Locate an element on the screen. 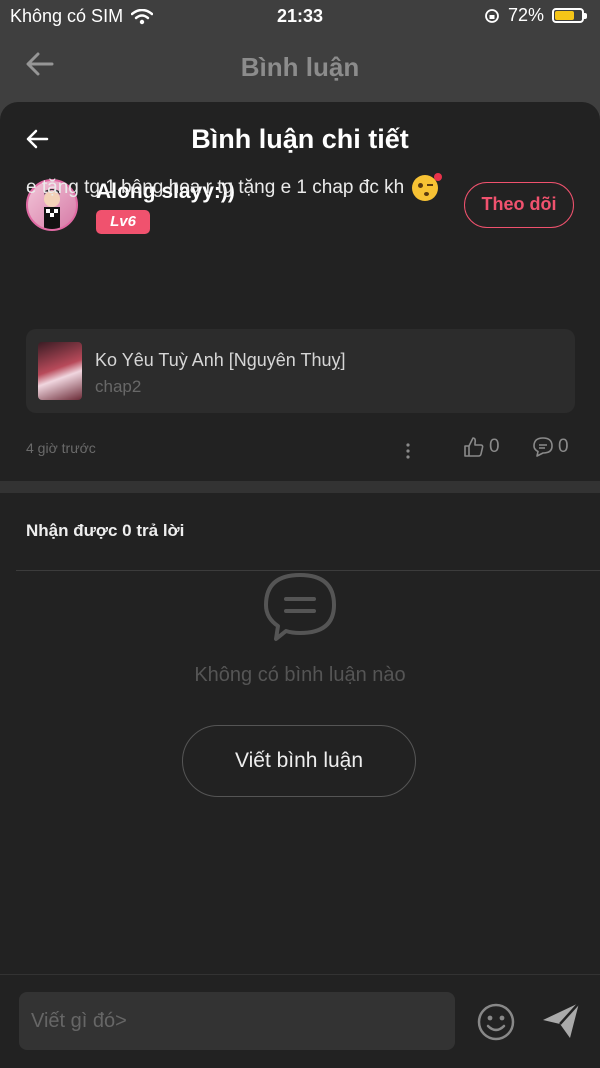 This screenshot has width=600, height=1068. battery-icon is located at coordinates (569, 15).